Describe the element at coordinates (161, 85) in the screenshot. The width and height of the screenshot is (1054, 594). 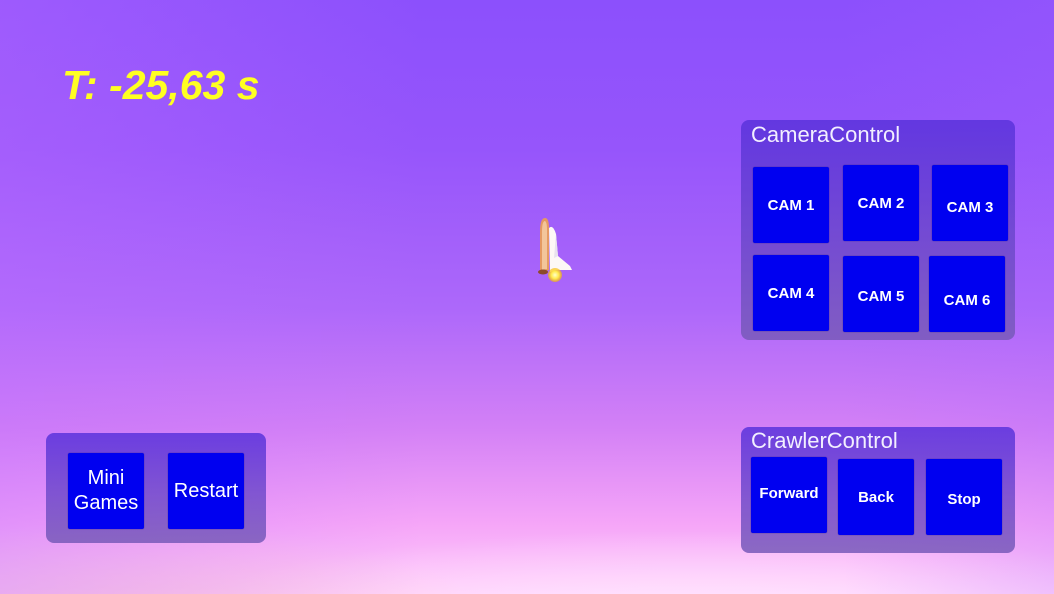
I see `countdown-timer: T: -25,63 s` at that location.